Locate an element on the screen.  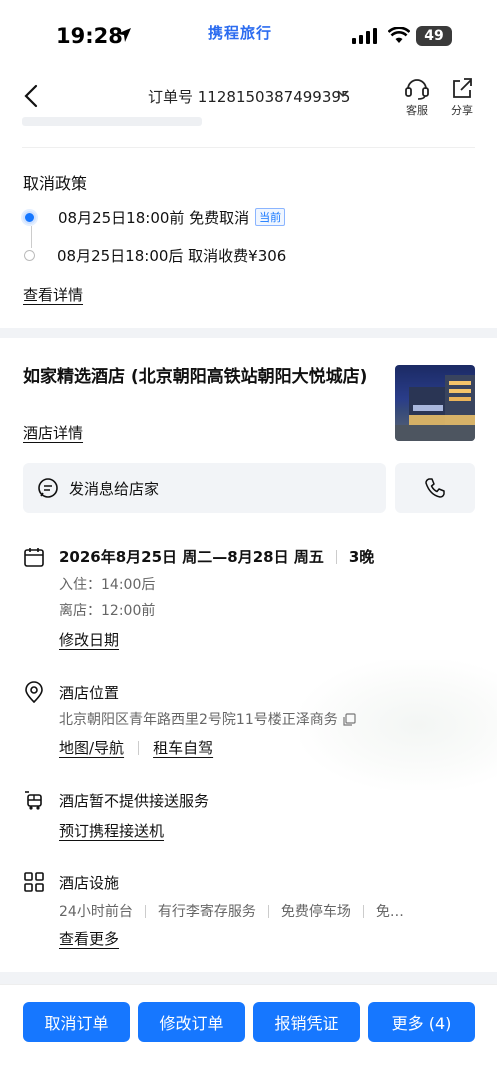
facility-item: 有行李寄存服务 is located at coordinates (206, 912).